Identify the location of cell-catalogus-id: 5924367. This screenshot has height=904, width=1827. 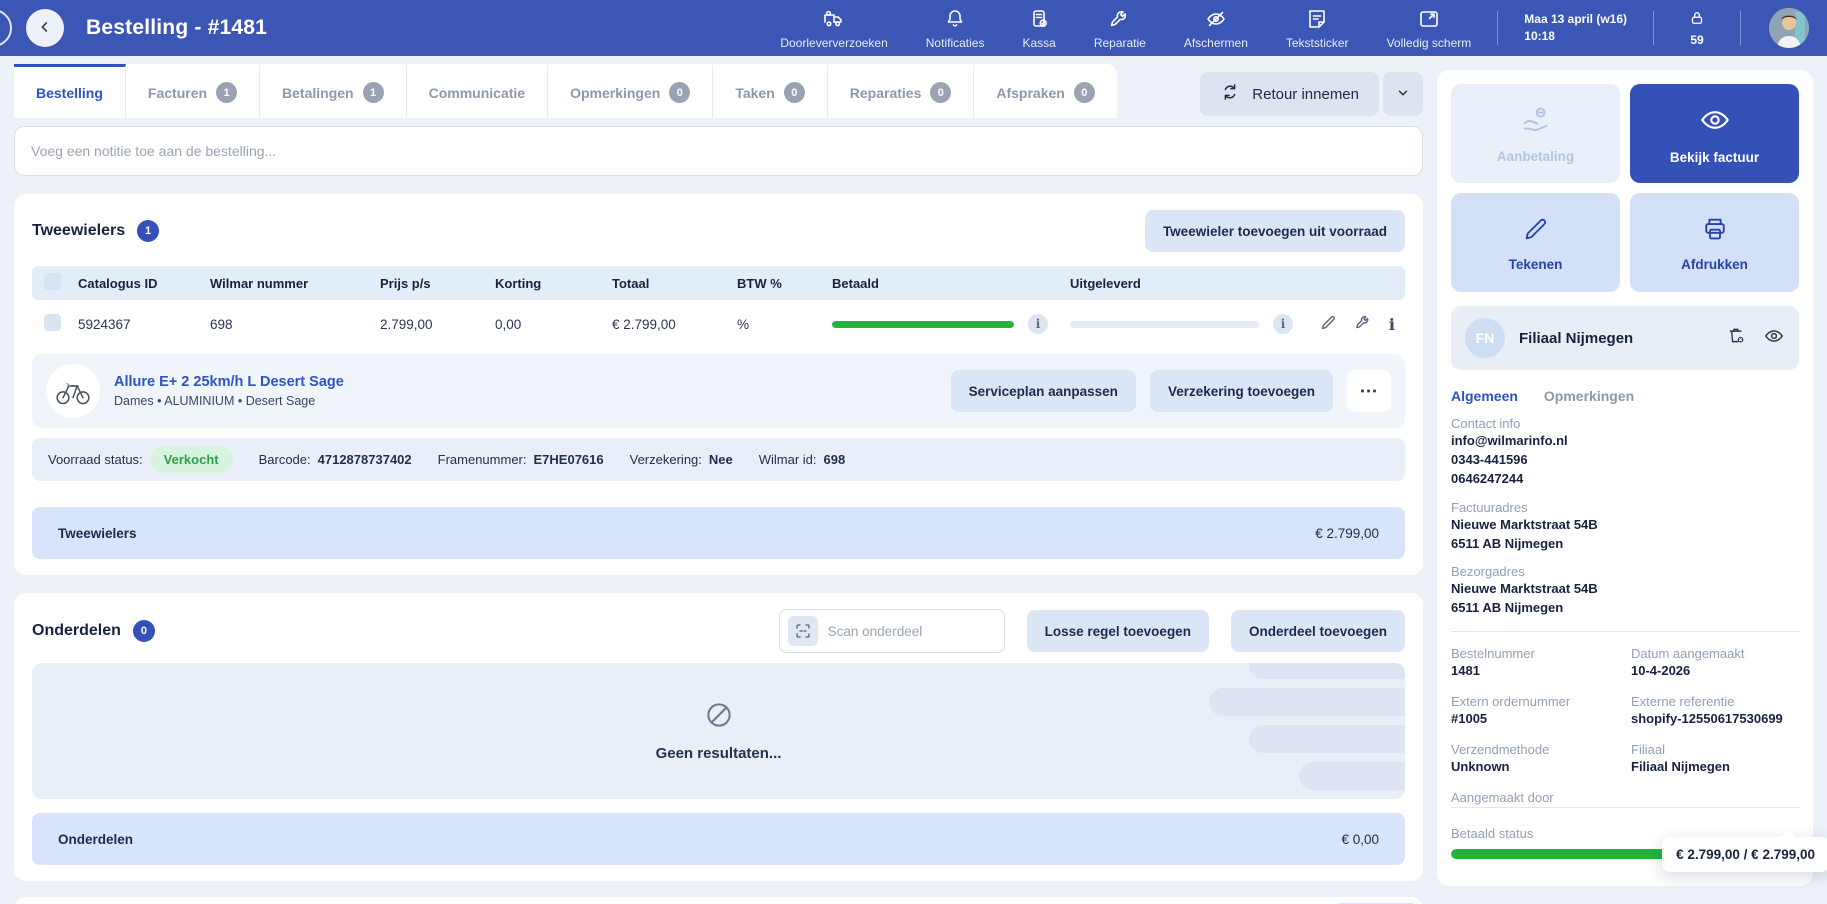
(104, 324).